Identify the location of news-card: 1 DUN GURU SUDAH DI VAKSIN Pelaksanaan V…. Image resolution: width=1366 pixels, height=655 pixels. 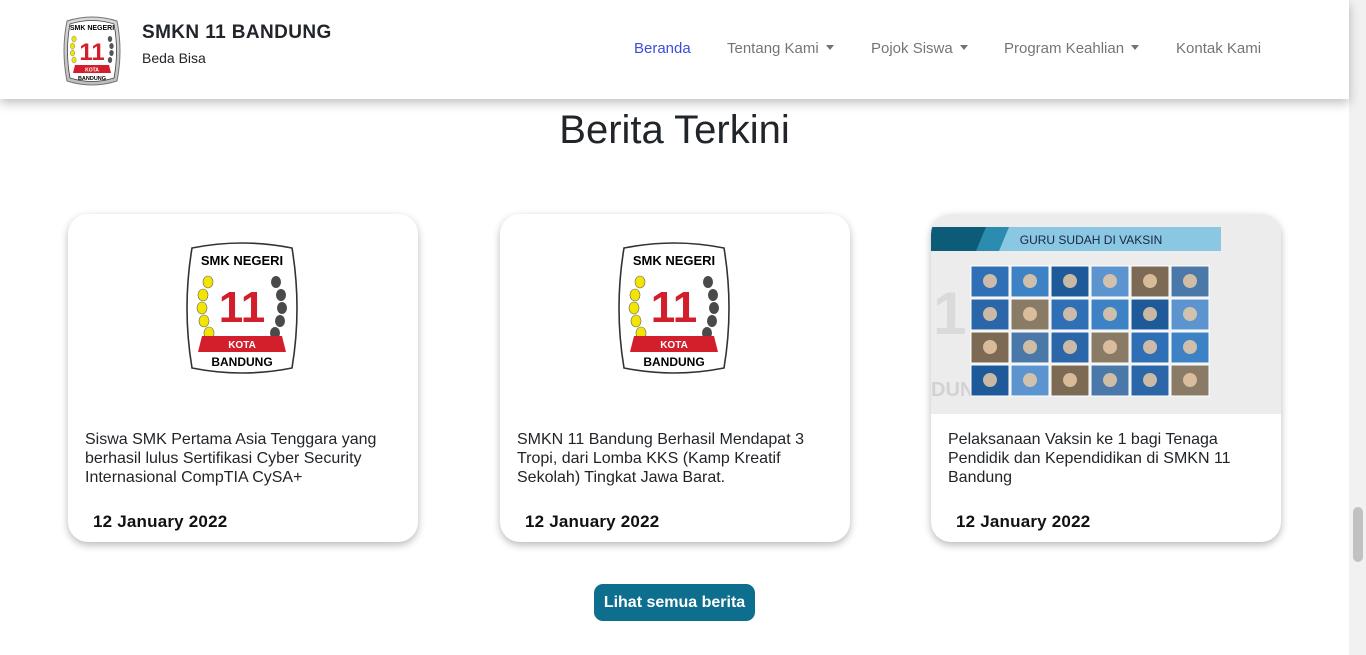
(1106, 378).